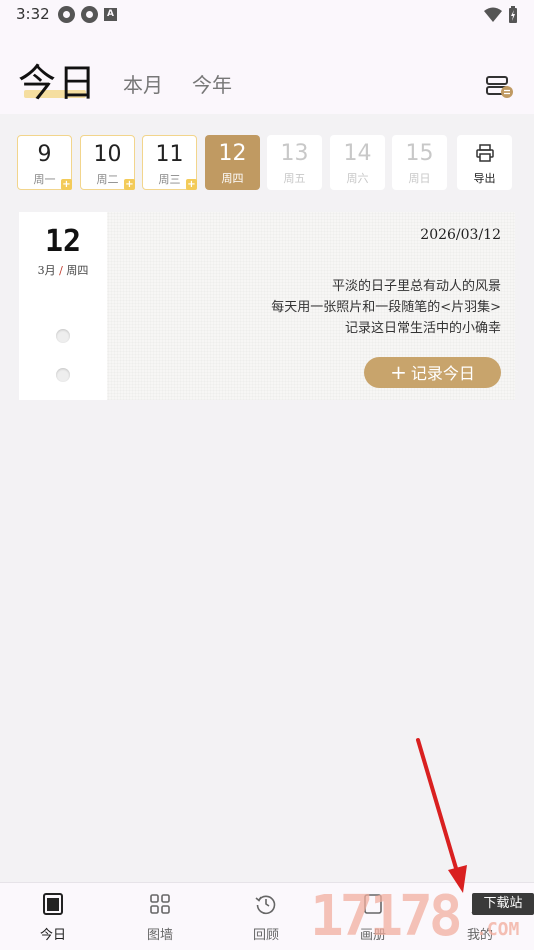  I want to click on wifi-icon, so click(493, 14).